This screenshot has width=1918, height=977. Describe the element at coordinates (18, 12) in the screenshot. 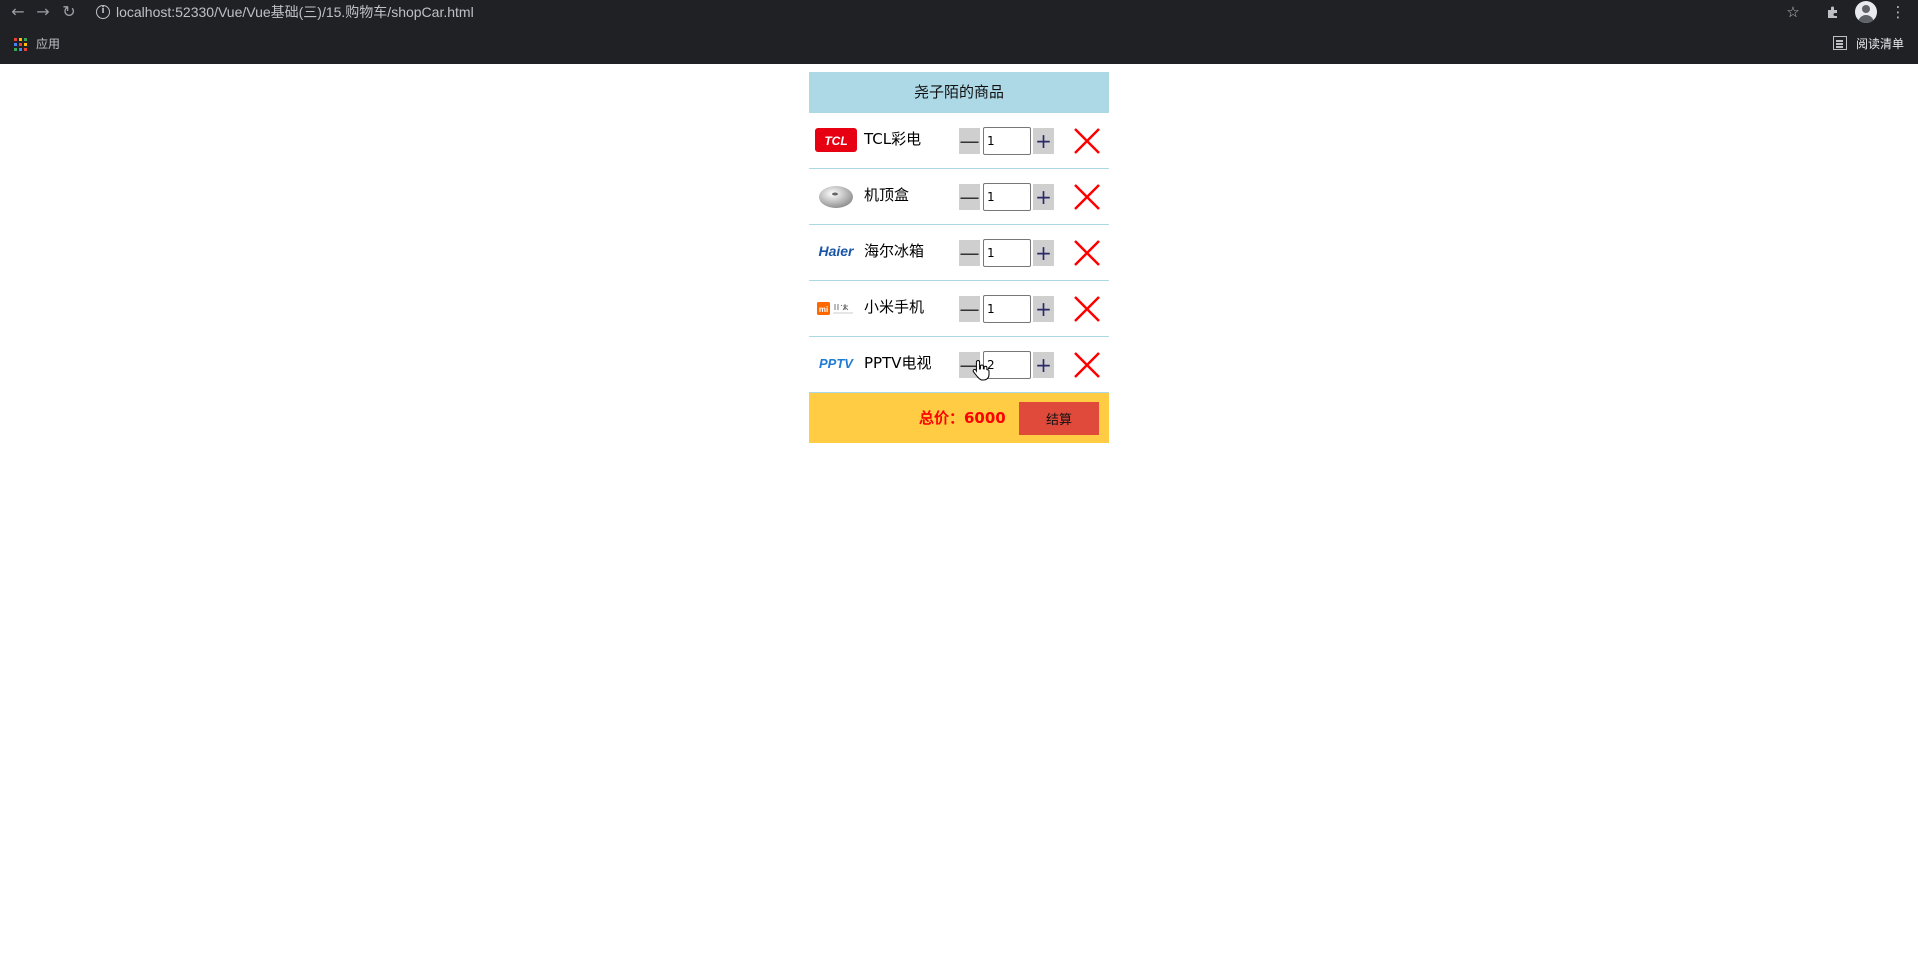

I see `back-icon: ←` at that location.